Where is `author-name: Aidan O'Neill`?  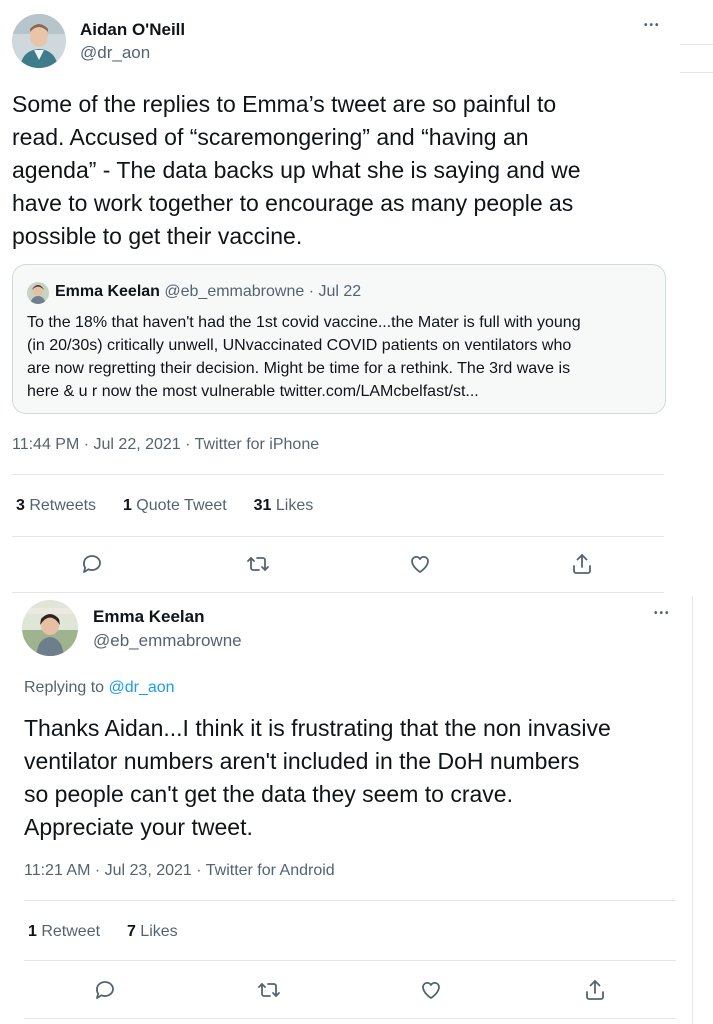
author-name: Aidan O'Neill is located at coordinates (132, 30).